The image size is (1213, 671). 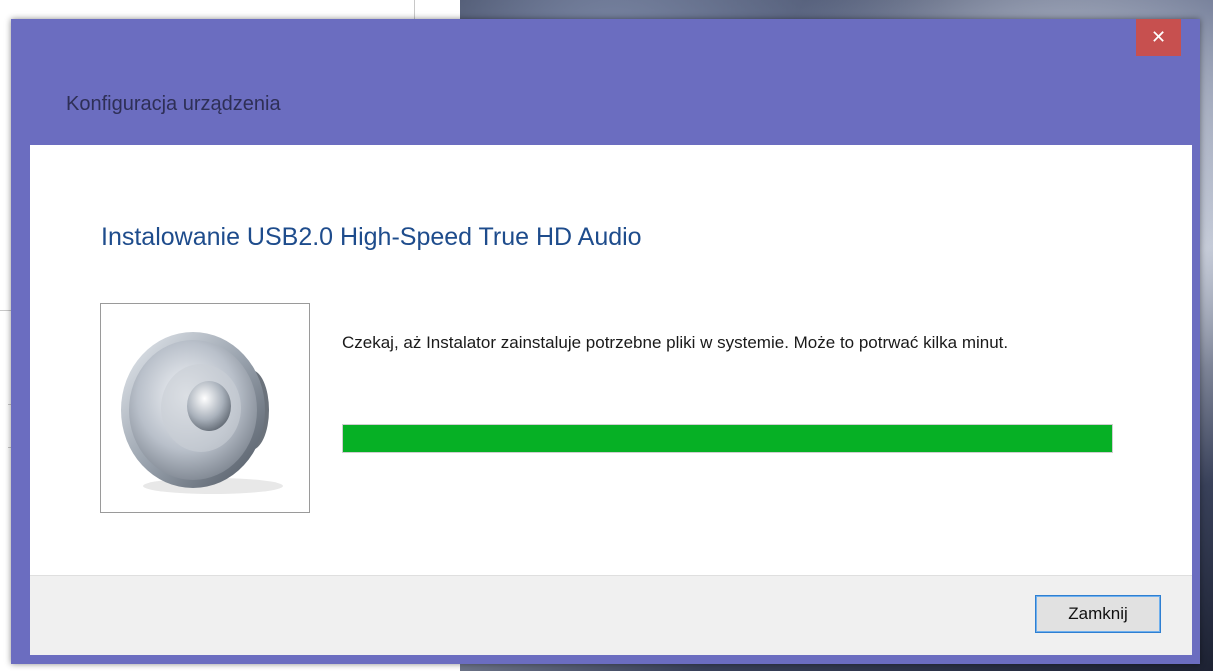 What do you see at coordinates (202, 413) in the screenshot?
I see `speaker-icon` at bounding box center [202, 413].